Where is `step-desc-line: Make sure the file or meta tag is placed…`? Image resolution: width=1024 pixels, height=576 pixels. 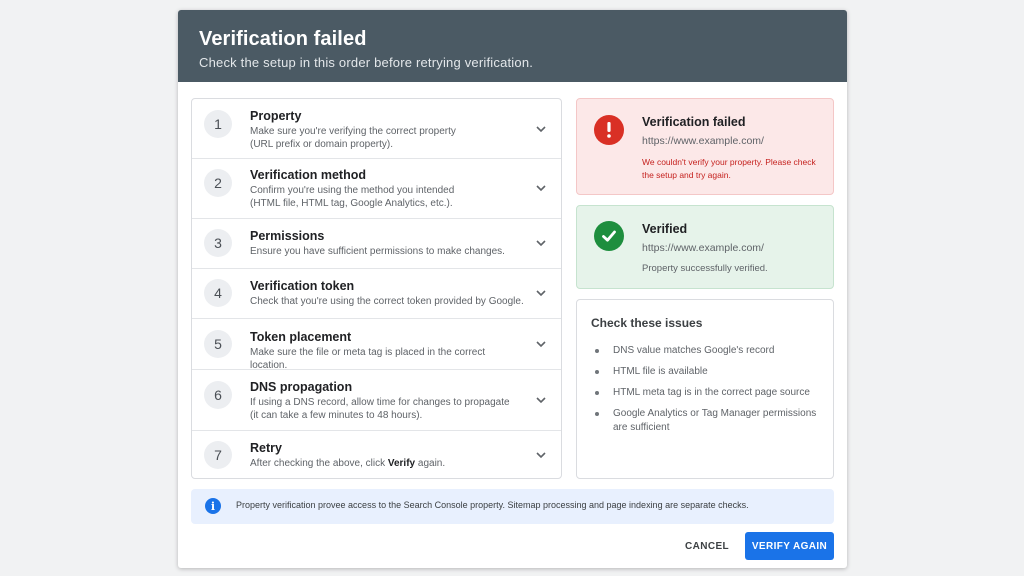
step-desc-line: Make sure the file or meta tag is placed… is located at coordinates (368, 359).